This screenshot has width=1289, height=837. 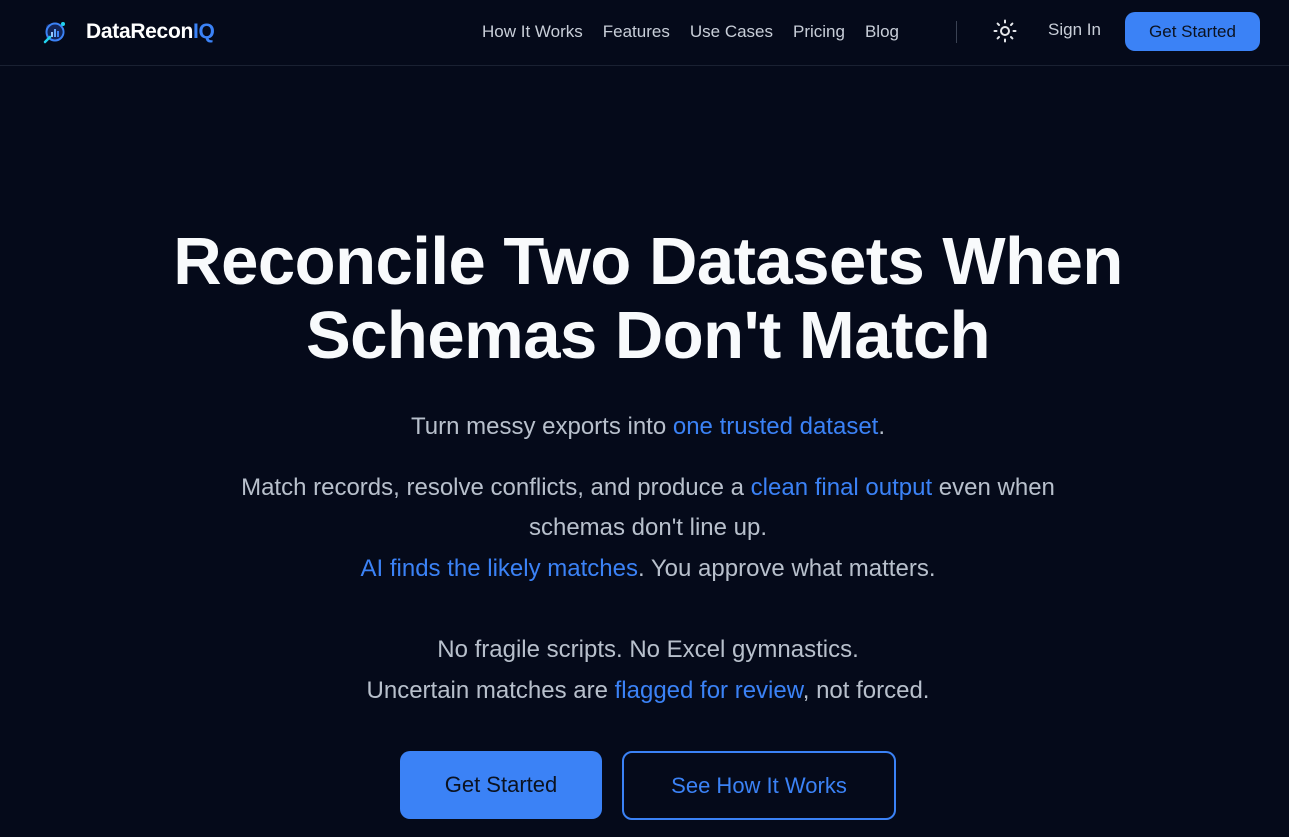 I want to click on sun-icon, so click(x=1005, y=32).